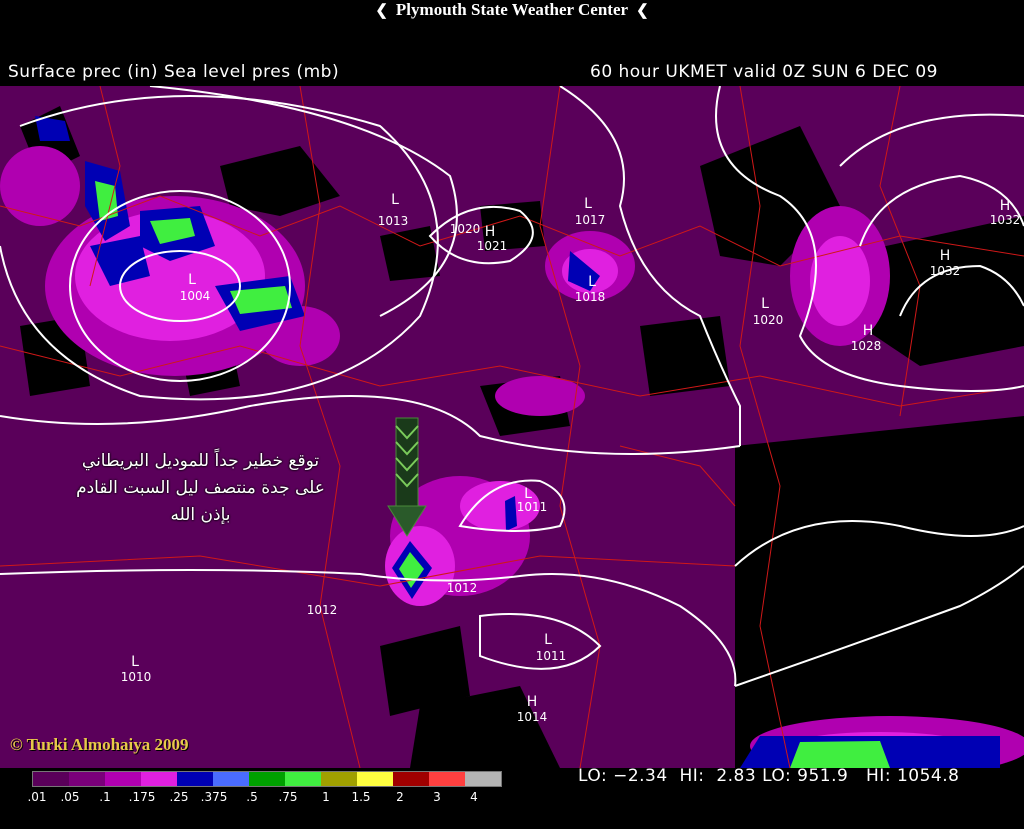  What do you see at coordinates (174, 72) in the screenshot?
I see `map-parameters-title: Surface prec (in) Sea level pres (mb)` at bounding box center [174, 72].